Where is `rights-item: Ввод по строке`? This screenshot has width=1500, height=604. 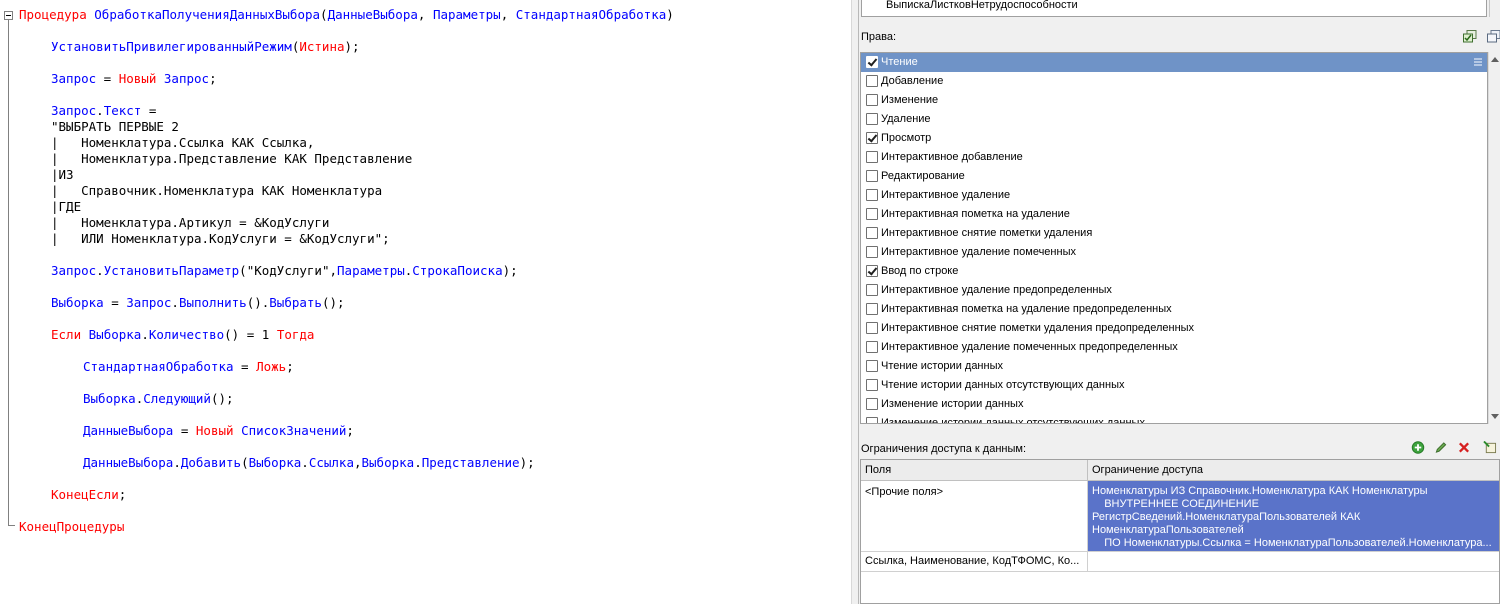
rights-item: Ввод по строке is located at coordinates (1174, 271).